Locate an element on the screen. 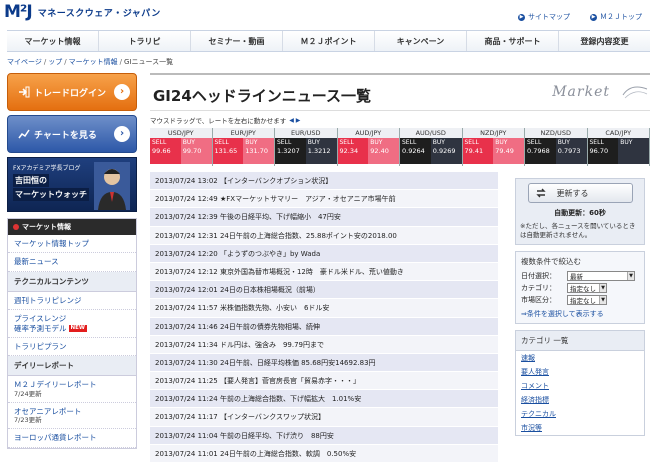  arrow-icon: ▶ is located at coordinates (521, 17).